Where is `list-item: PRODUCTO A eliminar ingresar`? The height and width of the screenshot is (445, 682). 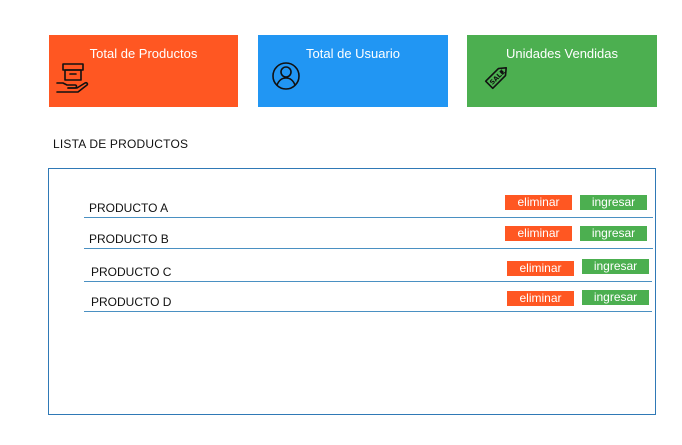 list-item: PRODUCTO A eliminar ingresar is located at coordinates (368, 206).